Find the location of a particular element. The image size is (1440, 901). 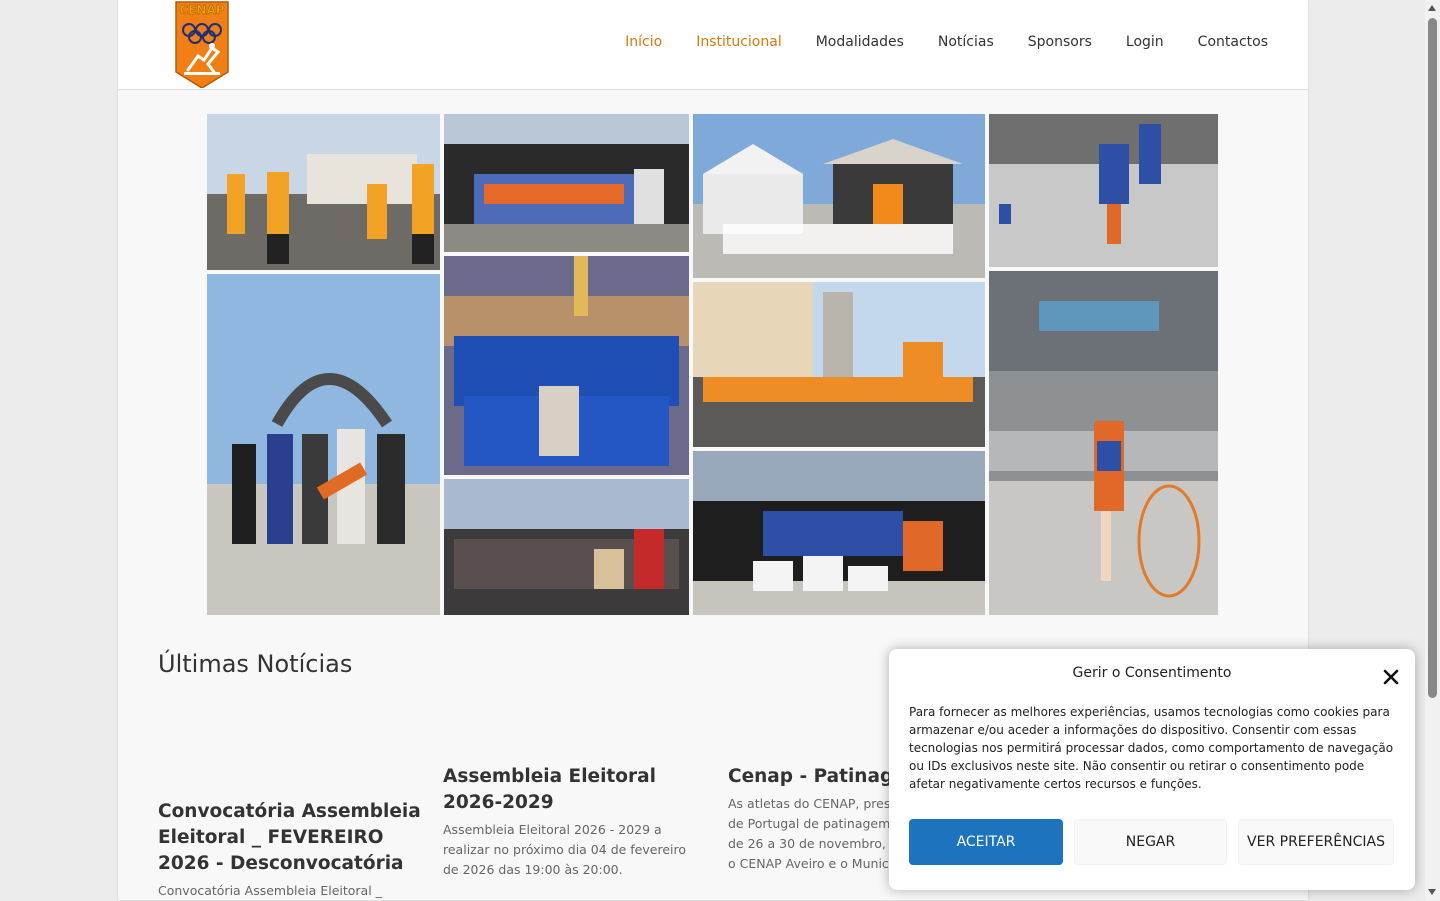

podium-ceremony-photo is located at coordinates (839, 533).